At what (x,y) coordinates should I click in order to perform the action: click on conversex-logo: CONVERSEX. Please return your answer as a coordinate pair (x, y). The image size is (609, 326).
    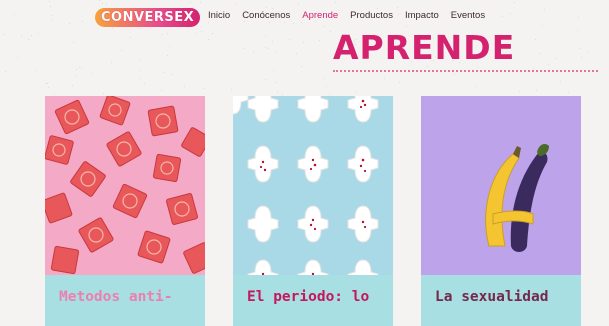
    Looking at the image, I should click on (148, 17).